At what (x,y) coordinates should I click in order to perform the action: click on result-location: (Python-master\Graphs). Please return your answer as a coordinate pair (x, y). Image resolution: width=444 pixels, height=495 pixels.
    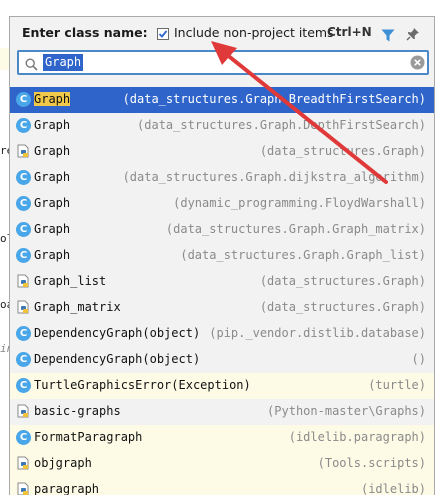
    Looking at the image, I should click on (346, 411).